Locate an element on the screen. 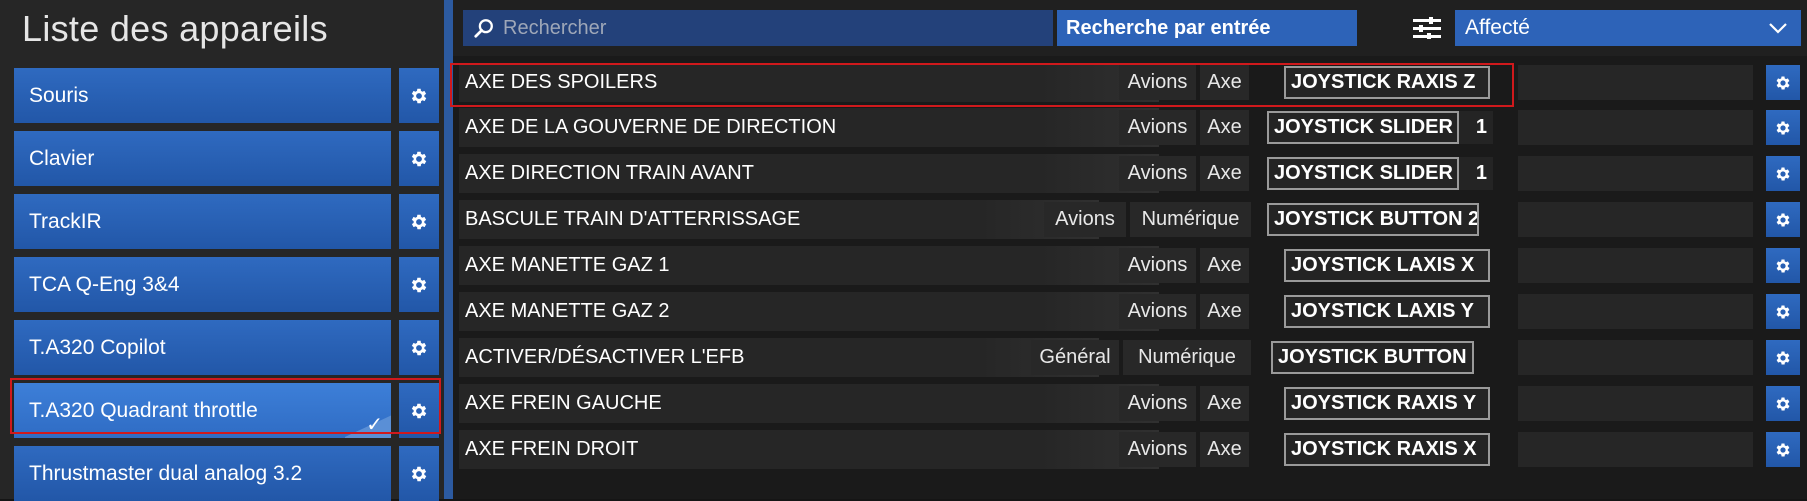  device-row: T.A320 Quadrant throttle ✓ is located at coordinates (228, 410).